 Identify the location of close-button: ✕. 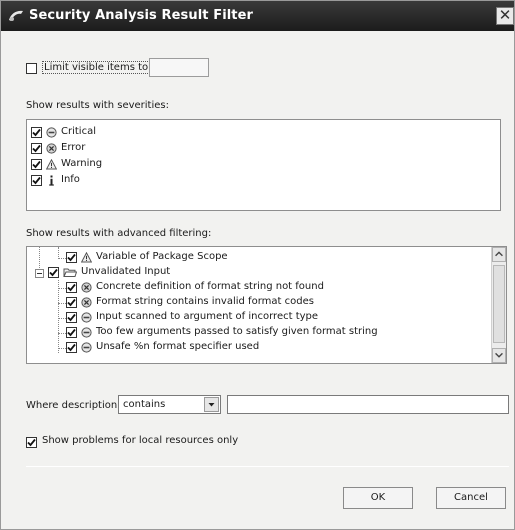
(505, 16).